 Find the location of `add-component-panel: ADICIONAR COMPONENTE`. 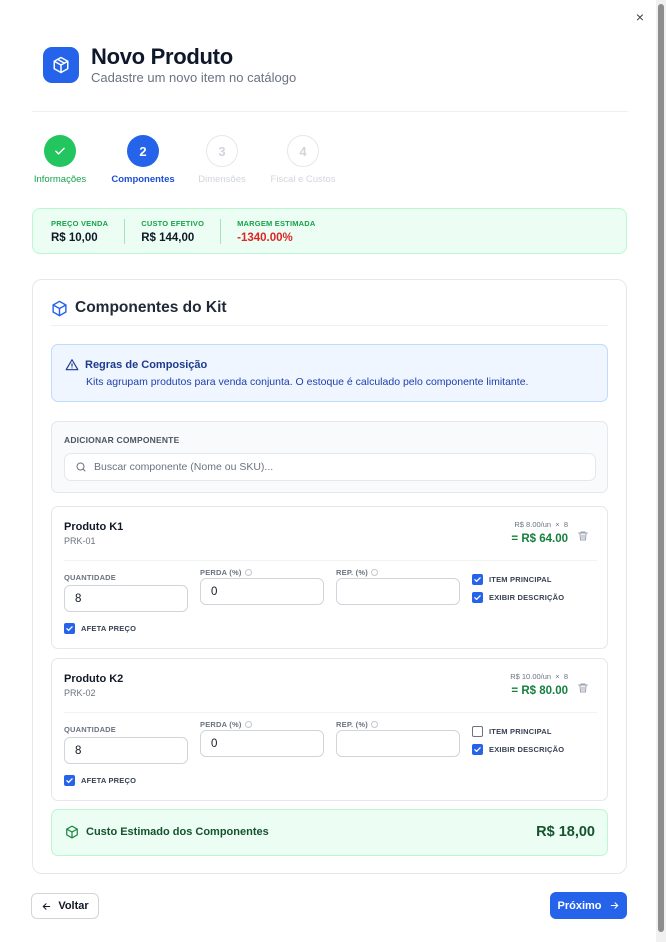

add-component-panel: ADICIONAR COMPONENTE is located at coordinates (329, 457).